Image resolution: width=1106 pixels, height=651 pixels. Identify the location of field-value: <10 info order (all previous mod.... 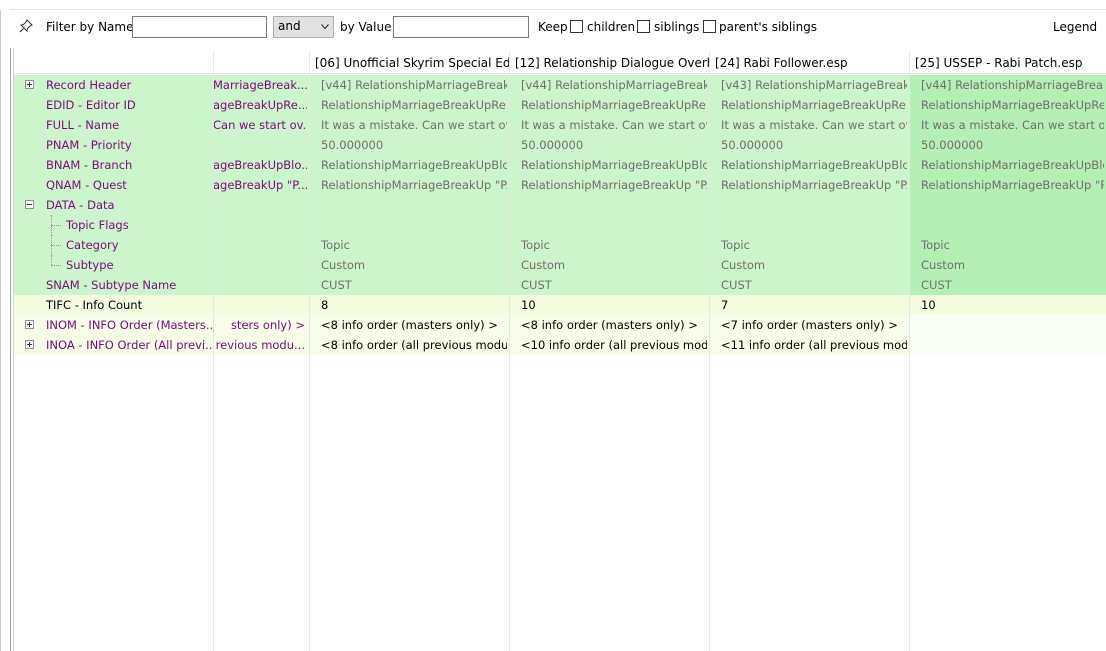
(614, 345).